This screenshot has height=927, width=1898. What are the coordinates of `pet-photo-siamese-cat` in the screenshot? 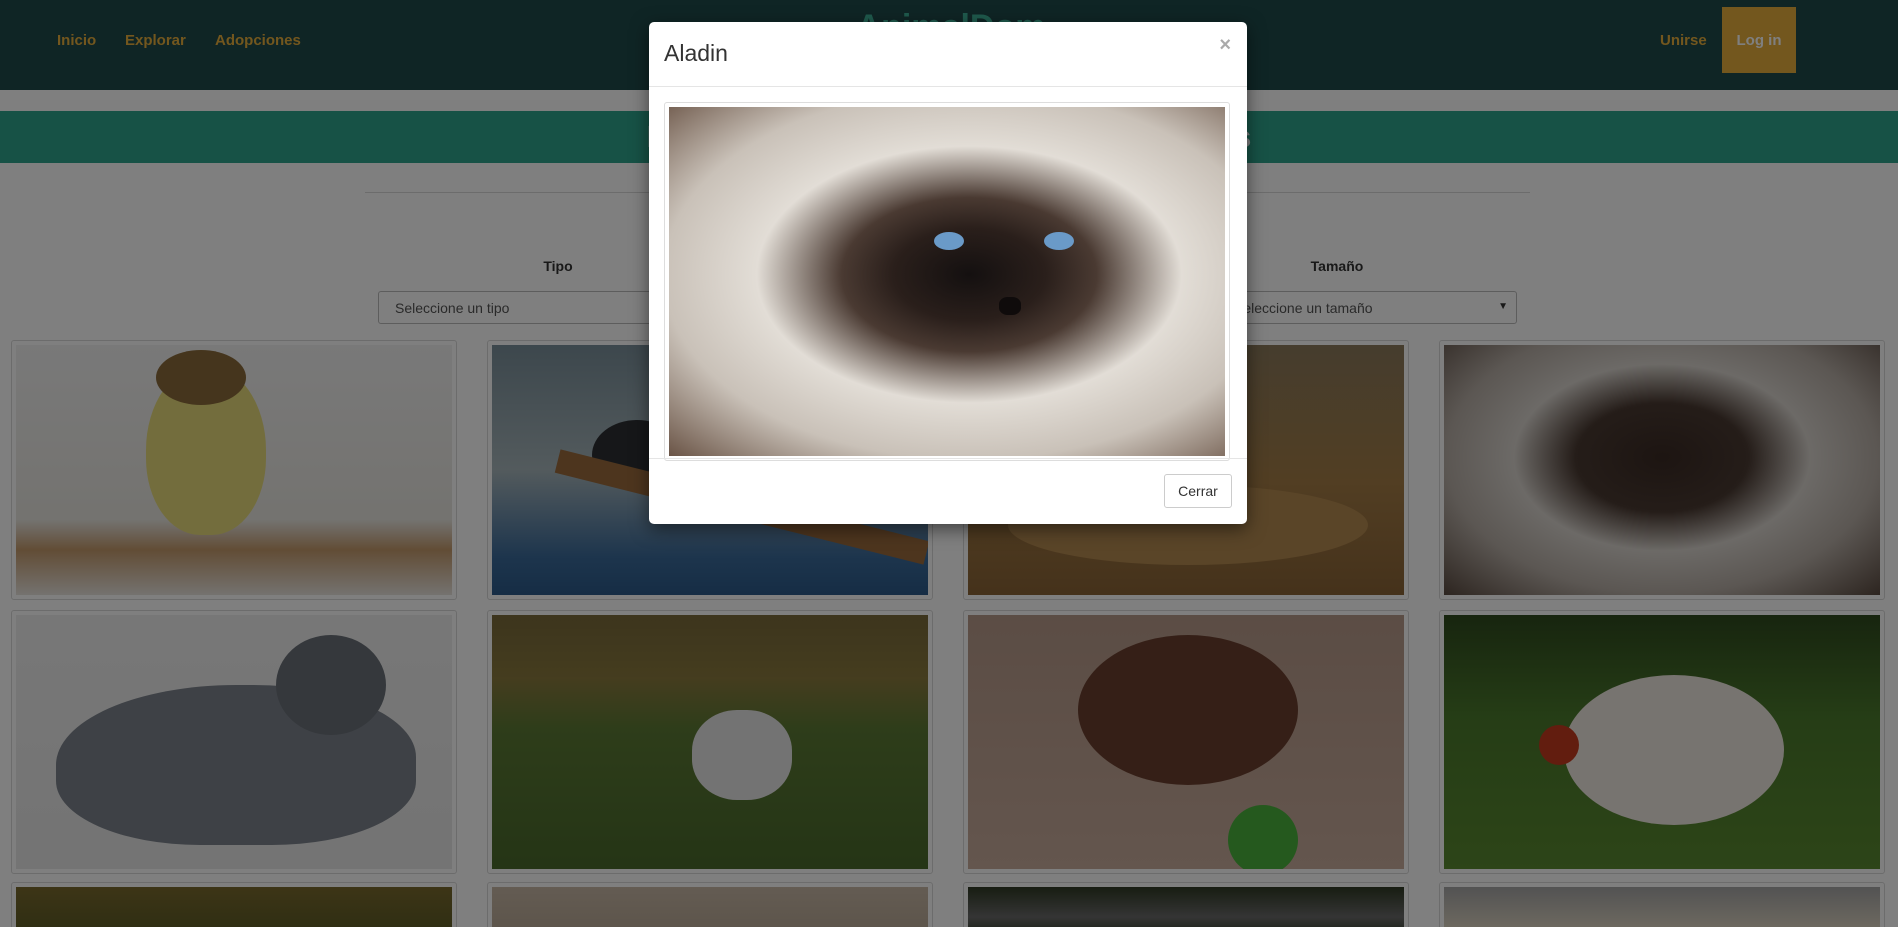 It's located at (947, 281).